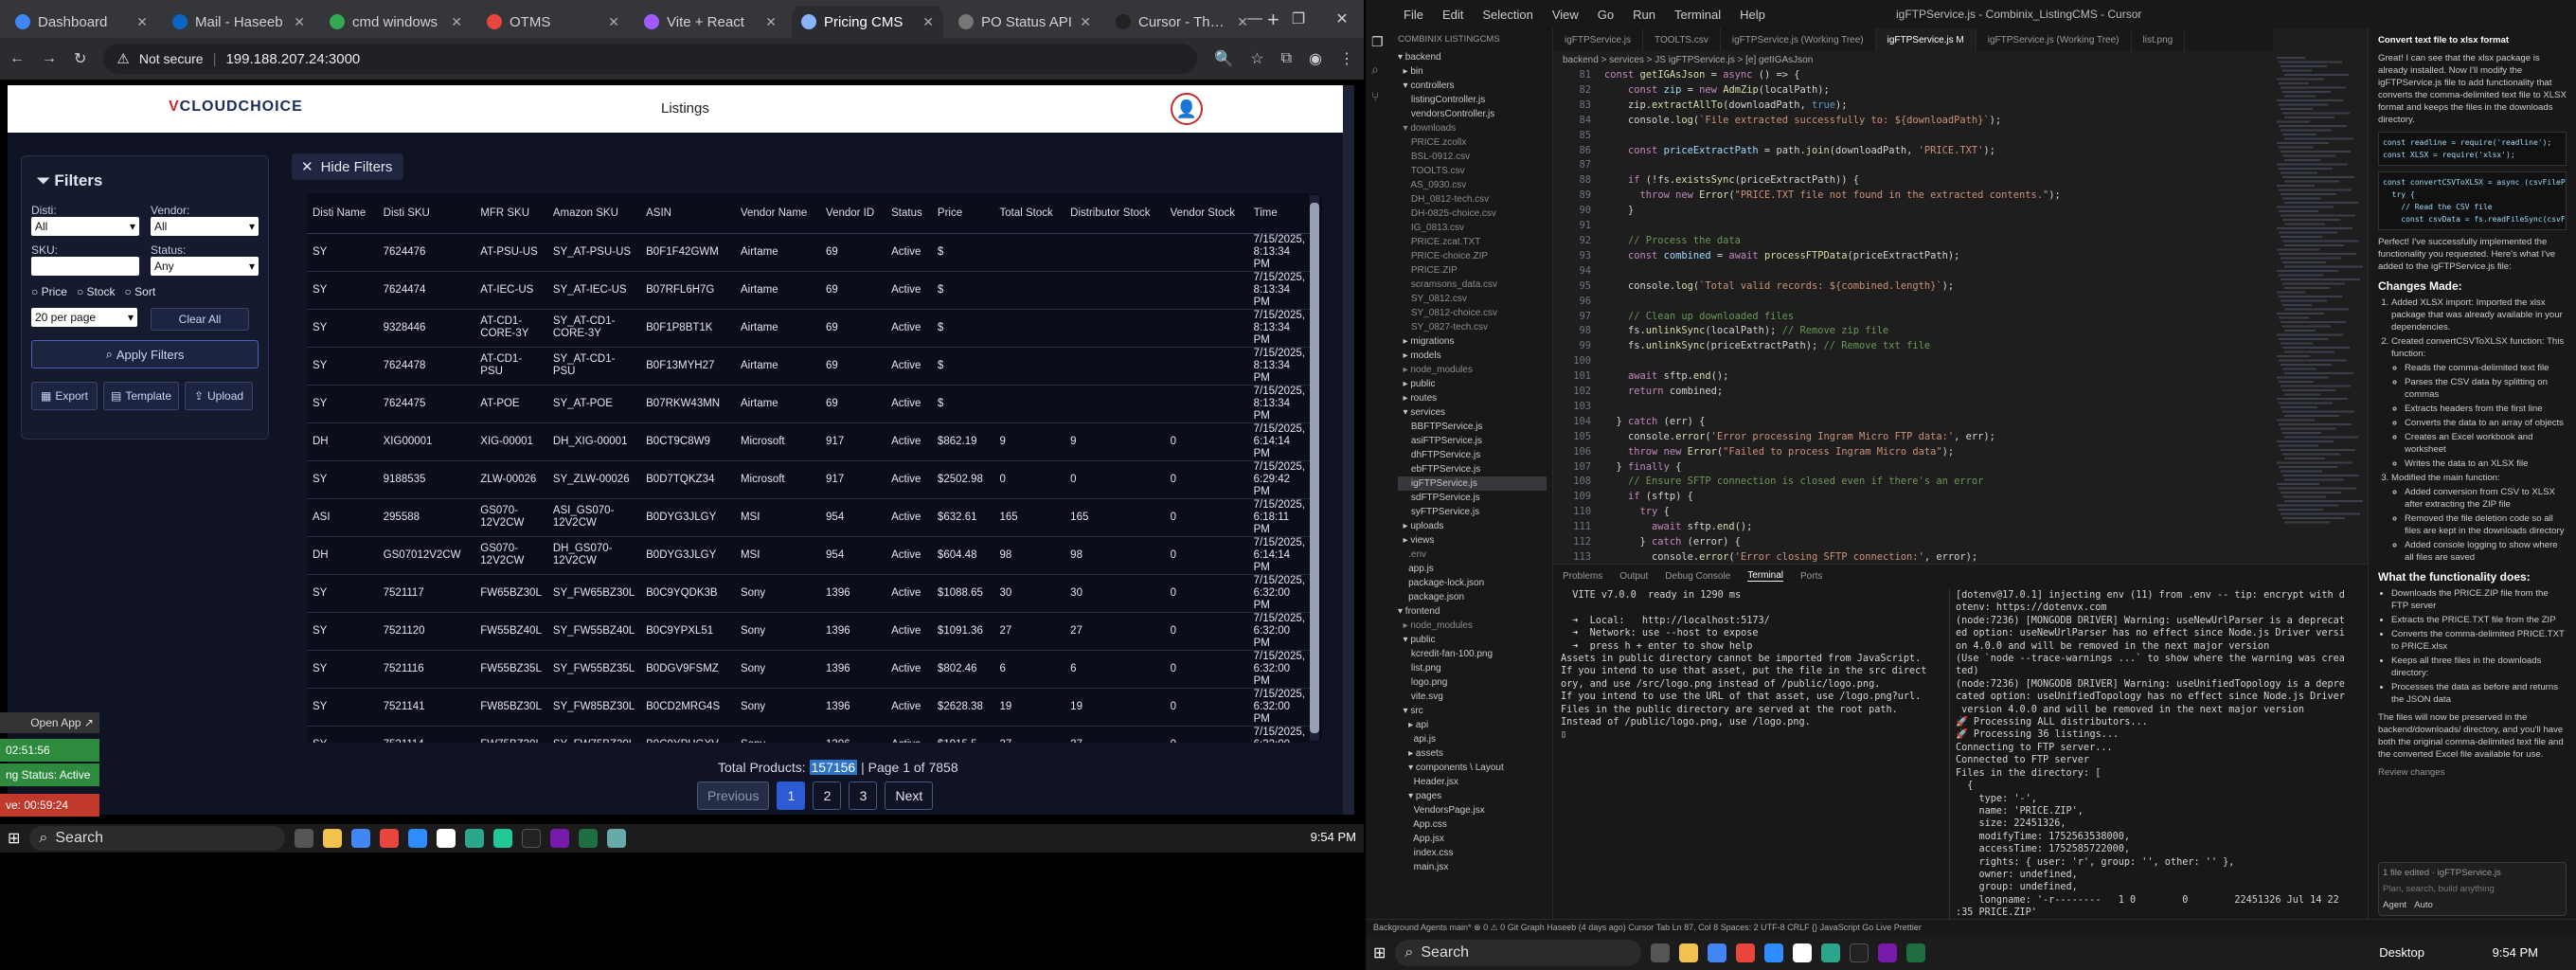 The image size is (2576, 970). I want to click on explorer-item: main.jsx, so click(1472, 867).